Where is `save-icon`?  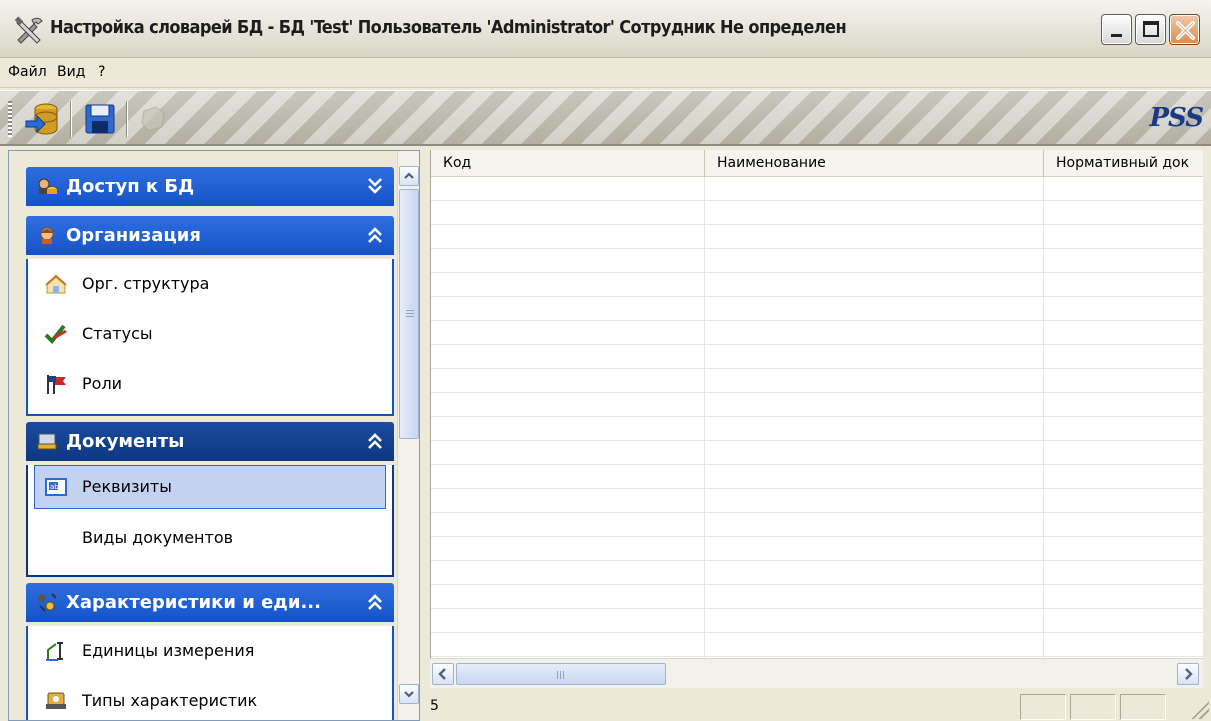
save-icon is located at coordinates (100, 119).